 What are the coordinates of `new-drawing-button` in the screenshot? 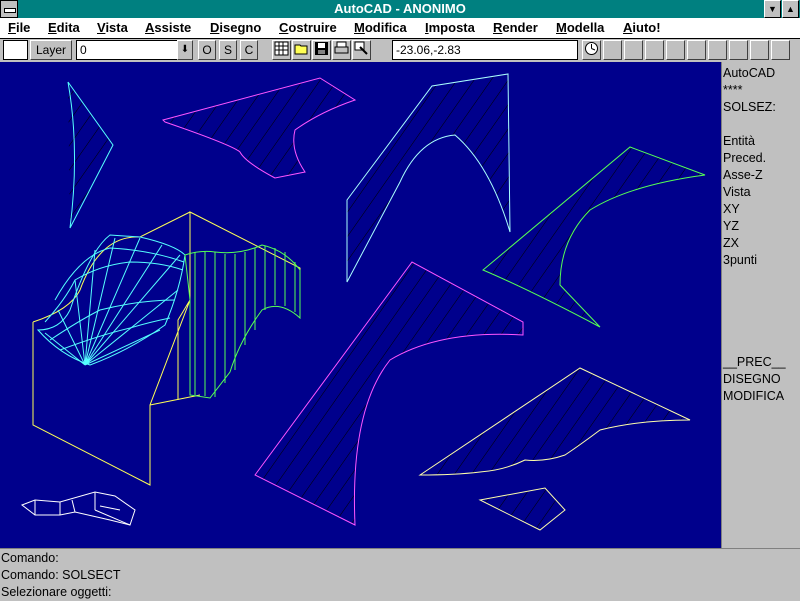 It's located at (281, 50).